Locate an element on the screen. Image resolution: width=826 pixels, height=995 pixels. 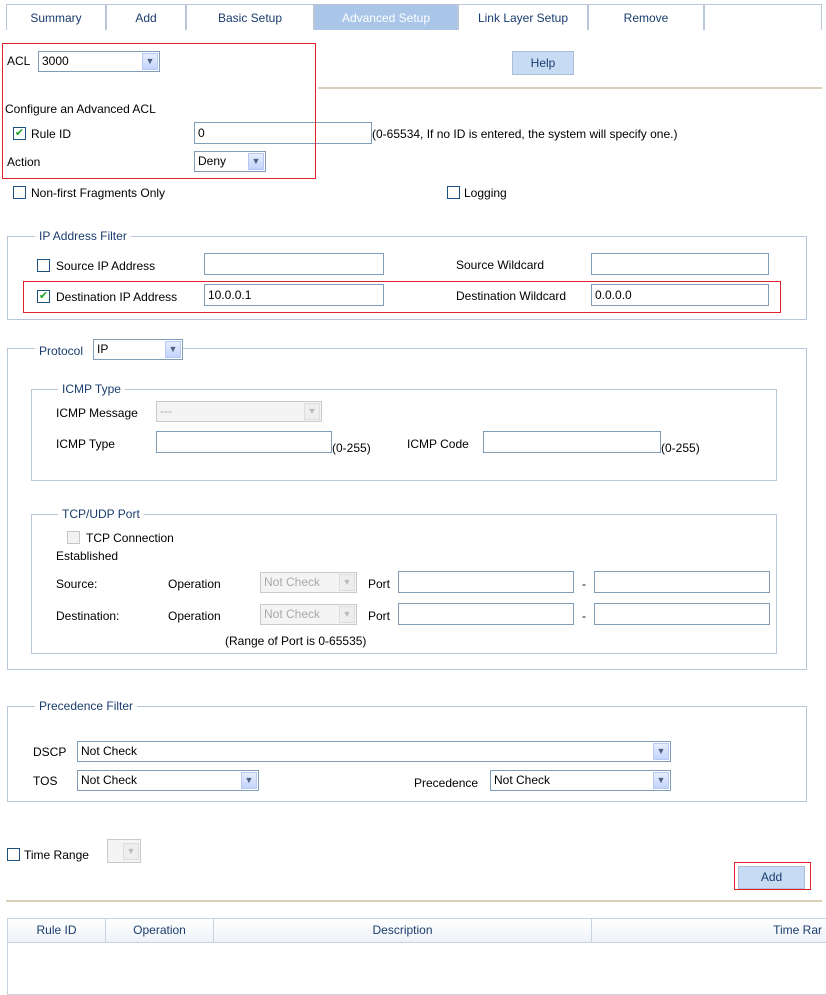
tab-advanced-setup: Advanced Setup is located at coordinates (386, 17).